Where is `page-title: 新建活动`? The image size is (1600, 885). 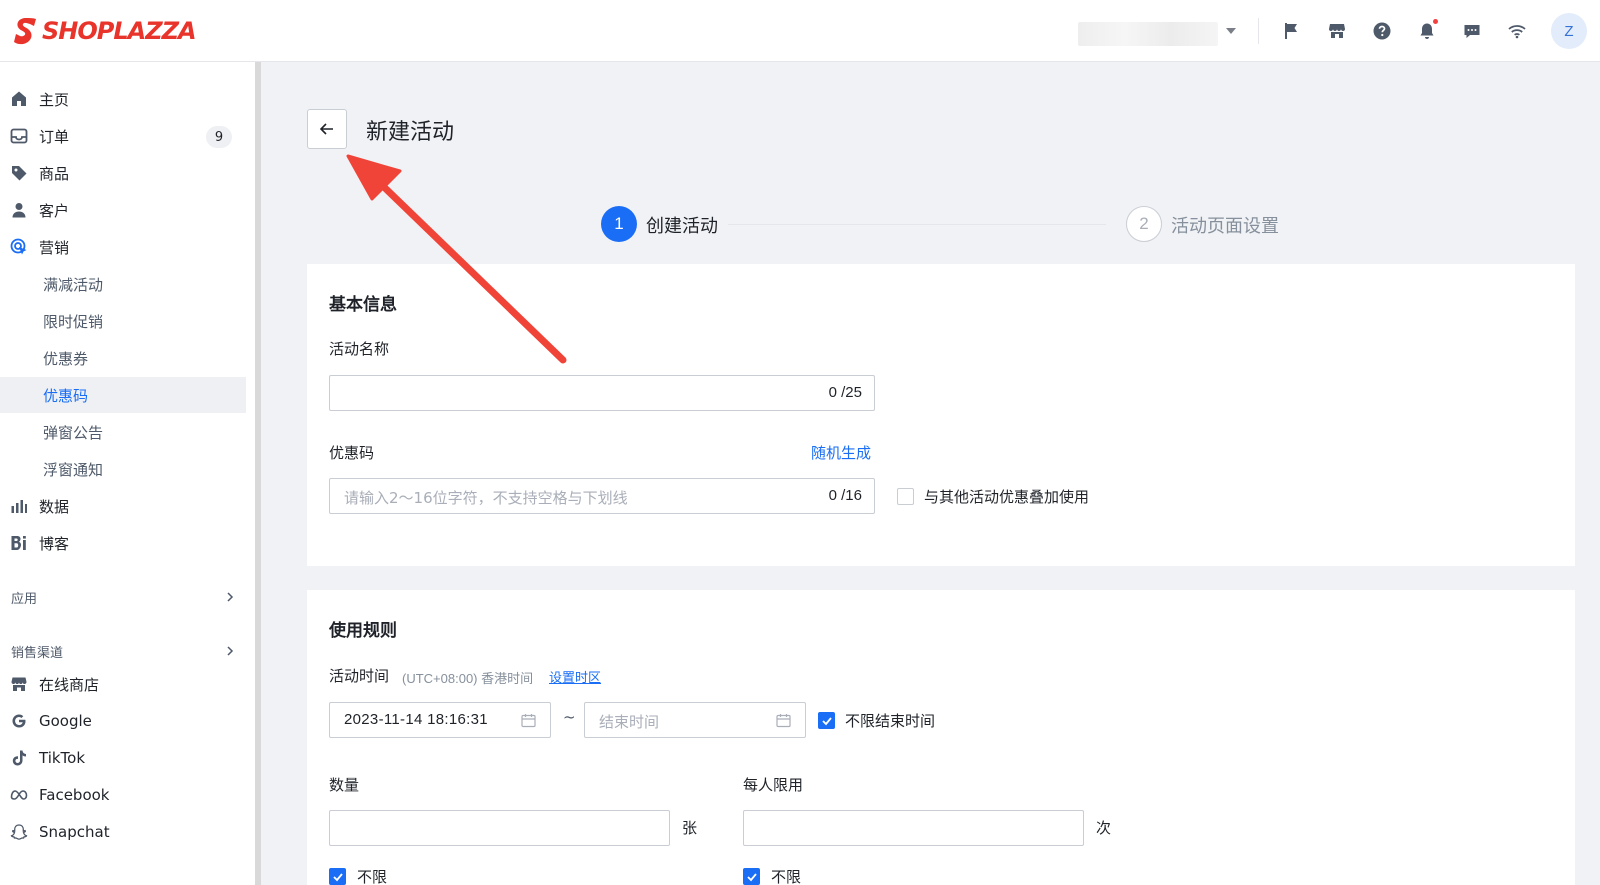
page-title: 新建活动 is located at coordinates (410, 132).